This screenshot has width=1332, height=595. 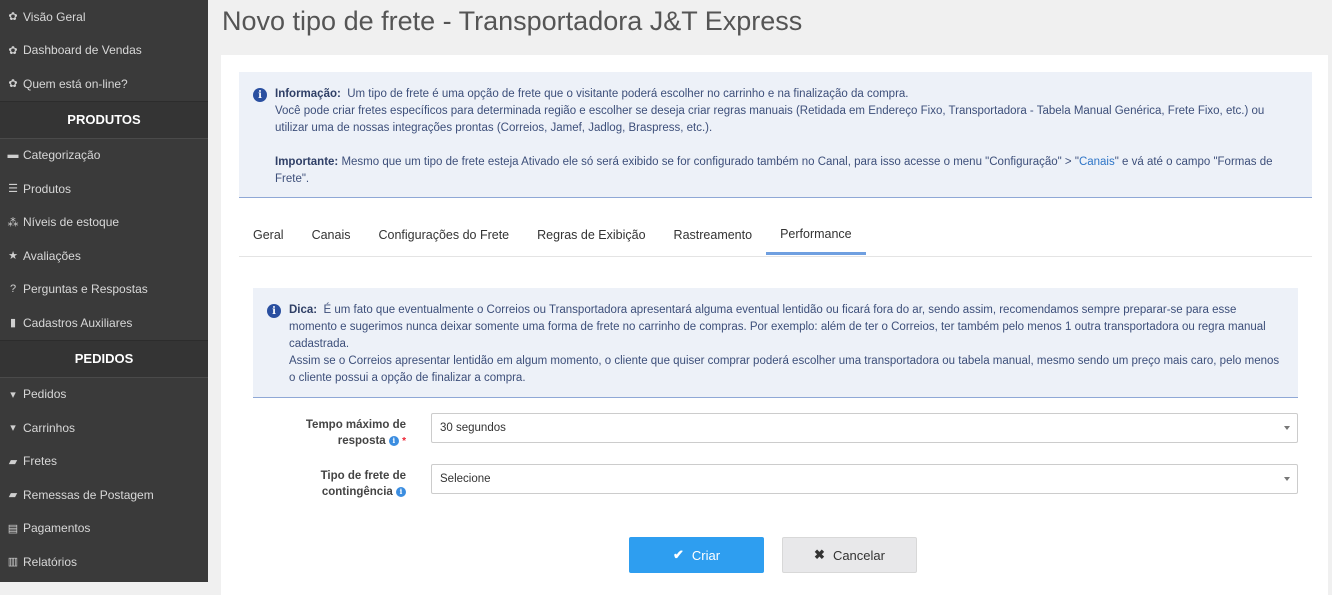 I want to click on check-icon: ✔, so click(x=678, y=554).